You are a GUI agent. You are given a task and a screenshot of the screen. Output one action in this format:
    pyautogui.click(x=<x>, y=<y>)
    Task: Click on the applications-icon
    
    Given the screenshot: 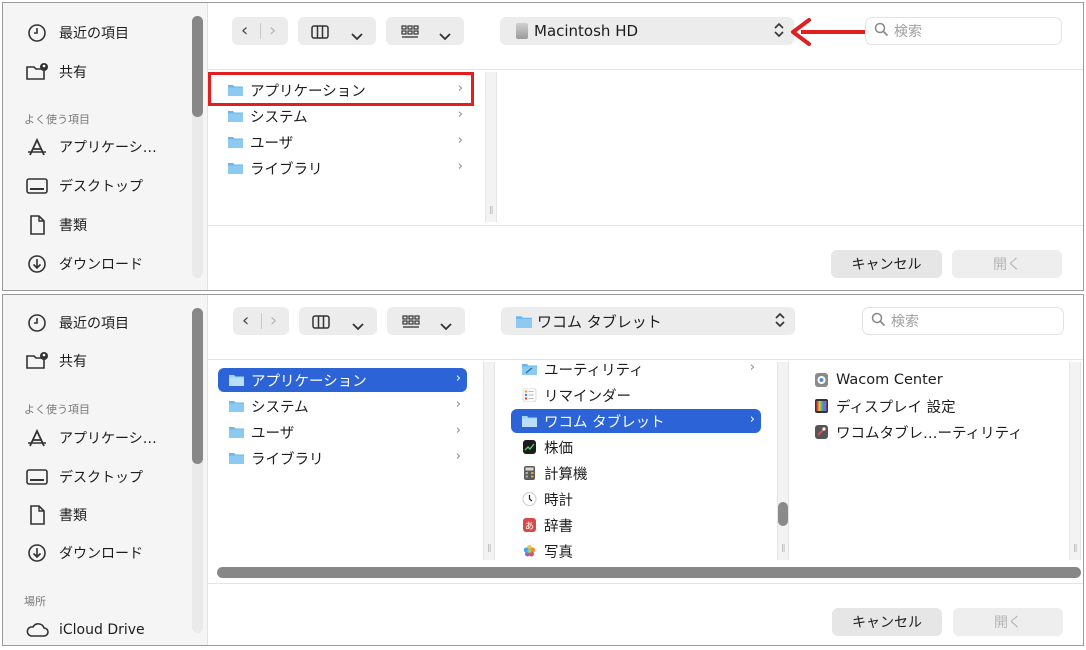 What is the action you would take?
    pyautogui.click(x=37, y=147)
    